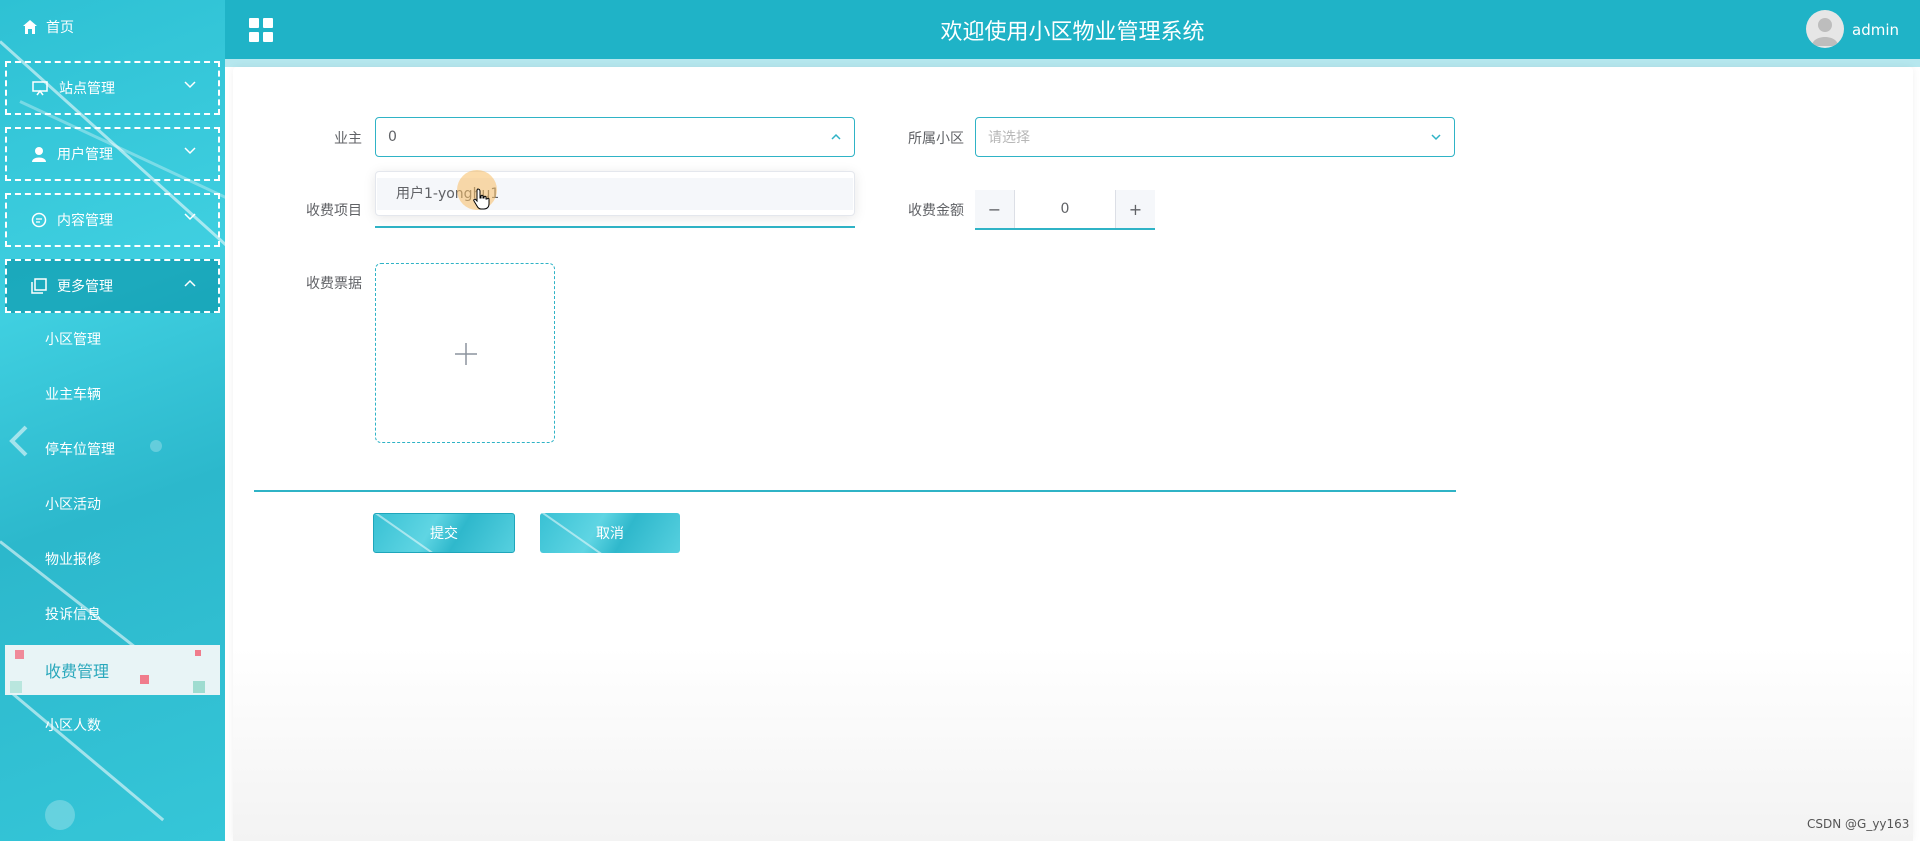  What do you see at coordinates (1858, 824) in the screenshot?
I see `watermark: CSDN @G_yy163` at bounding box center [1858, 824].